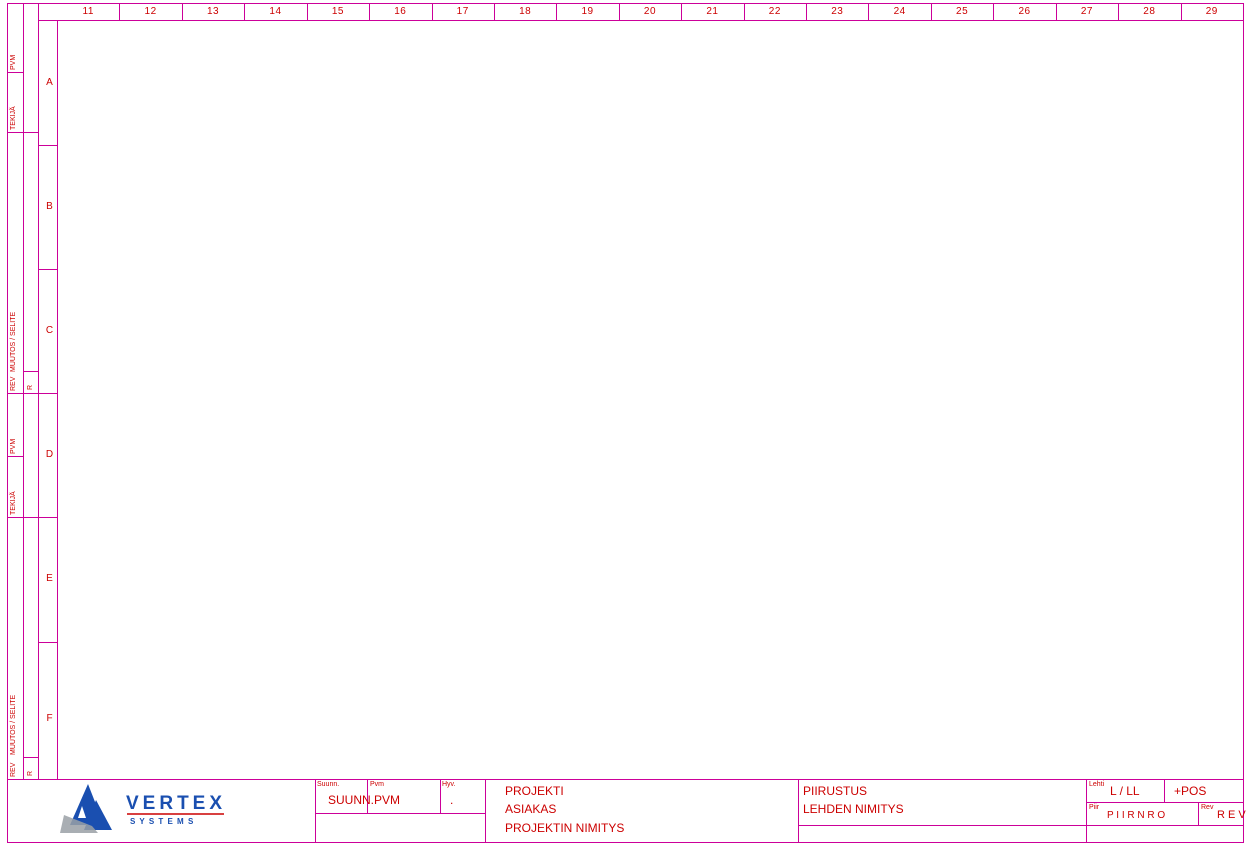  Describe the element at coordinates (565, 828) in the screenshot. I see `projektin-nimitys-field: PROJEKTIN NIMITYS` at that location.